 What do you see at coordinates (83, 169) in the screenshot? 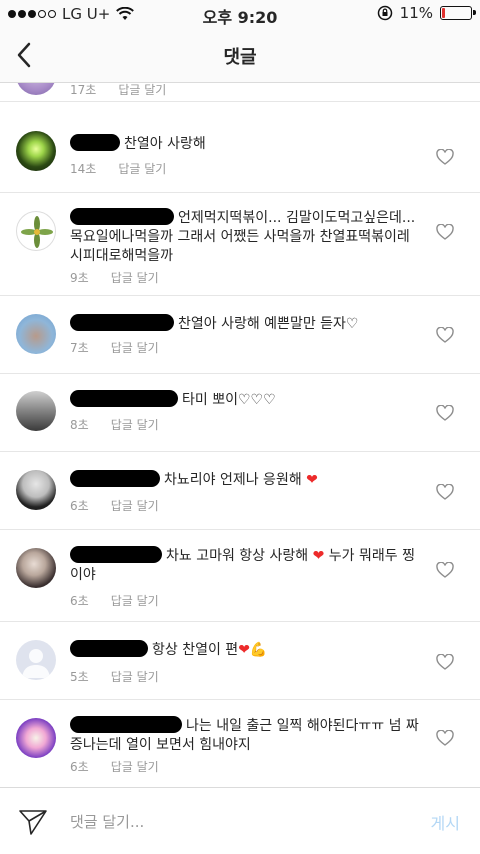
I see `comment-time: 14초` at bounding box center [83, 169].